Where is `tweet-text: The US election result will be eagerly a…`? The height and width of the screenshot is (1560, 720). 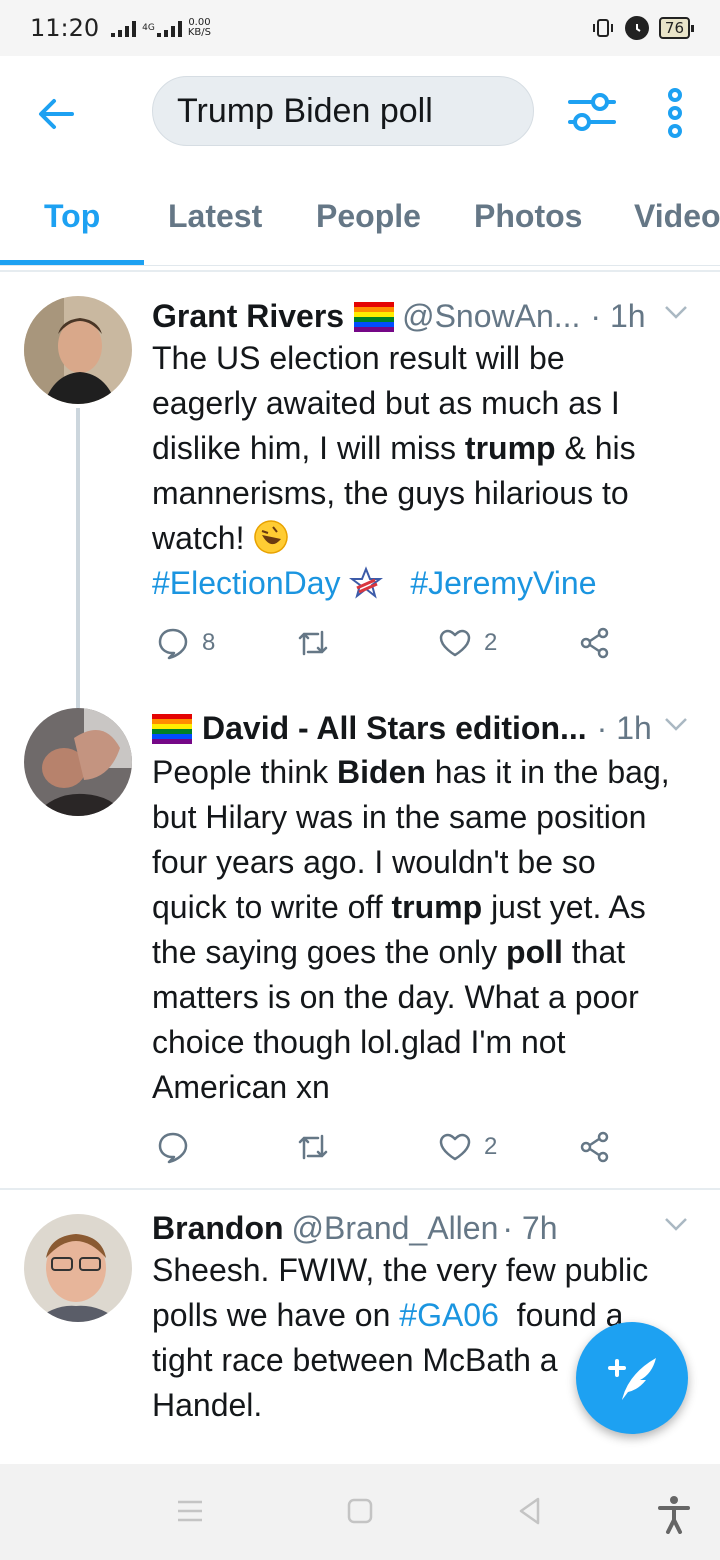
tweet-text: The US election result will be eagerly a… is located at coordinates (426, 471).